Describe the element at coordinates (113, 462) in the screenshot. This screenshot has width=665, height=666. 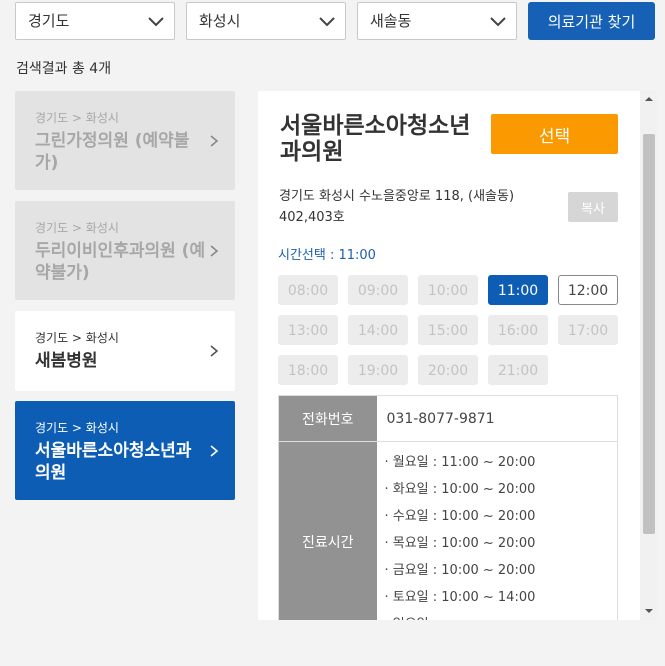
I see `clinic-name: 서울바른소아청소년과의원` at that location.